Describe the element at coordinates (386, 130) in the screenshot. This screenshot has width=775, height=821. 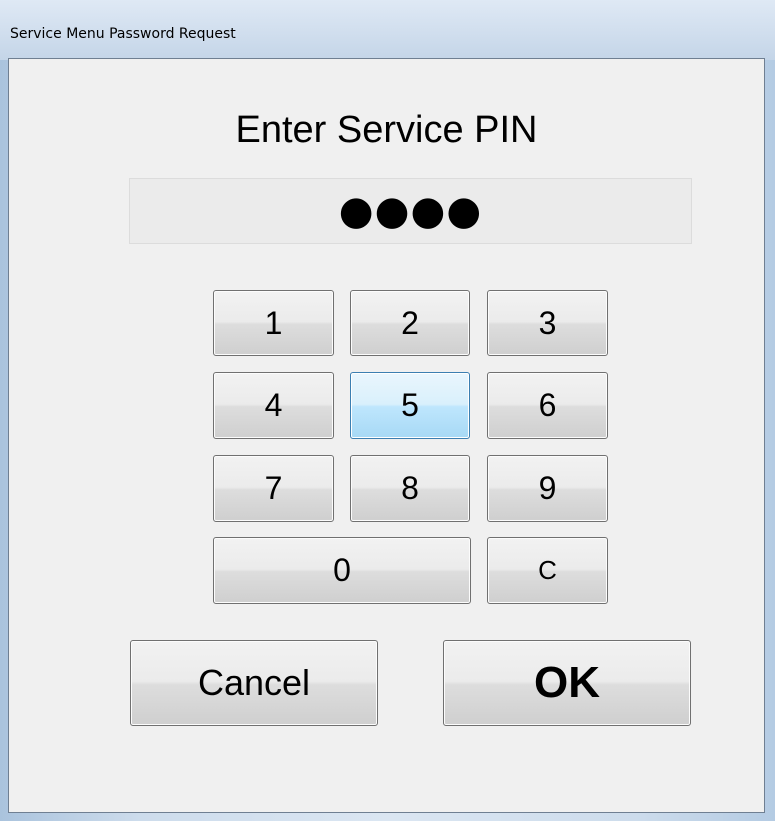
I see `dialog-heading: Enter Service PIN` at that location.